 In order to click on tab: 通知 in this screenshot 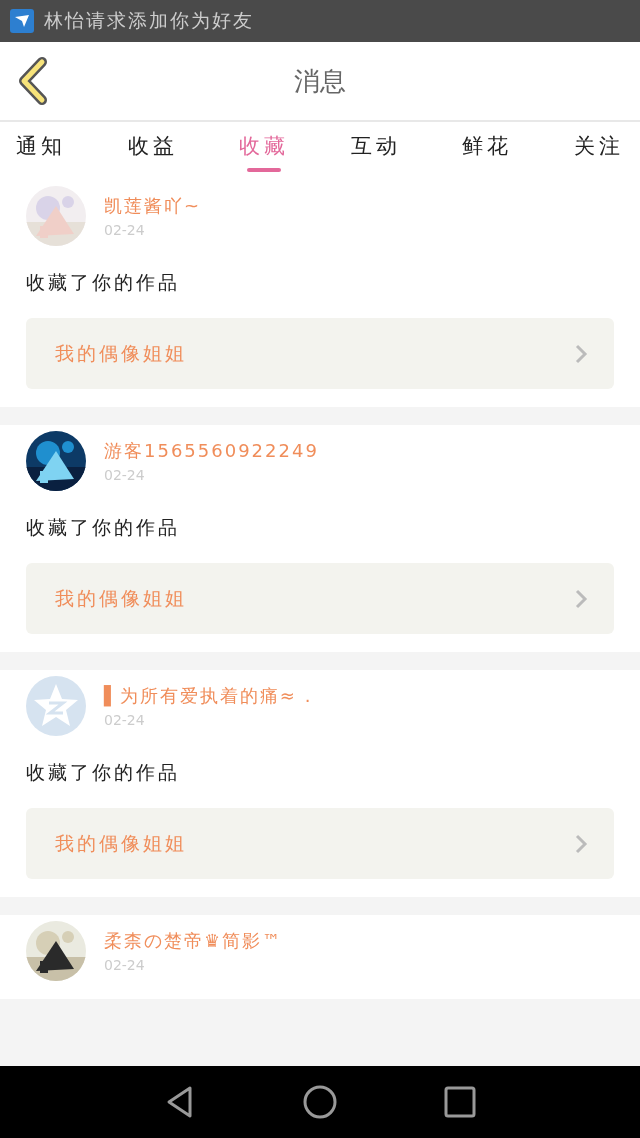, I will do `click(41, 150)`.